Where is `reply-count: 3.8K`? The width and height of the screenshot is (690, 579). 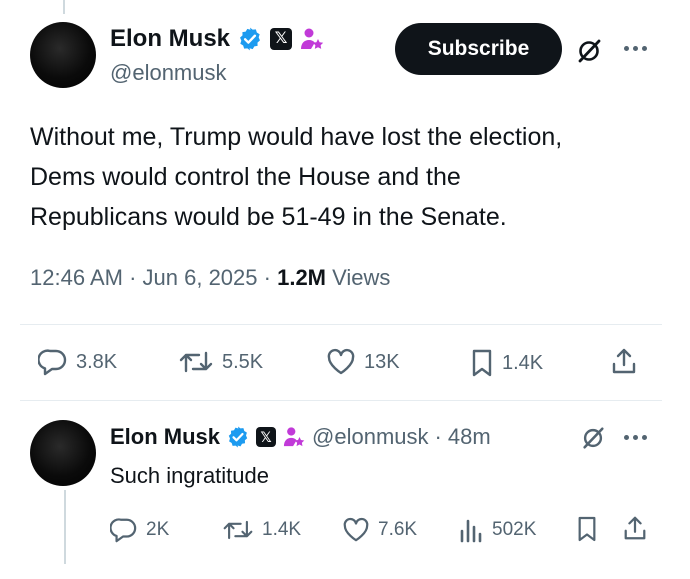
reply-count: 3.8K is located at coordinates (97, 361).